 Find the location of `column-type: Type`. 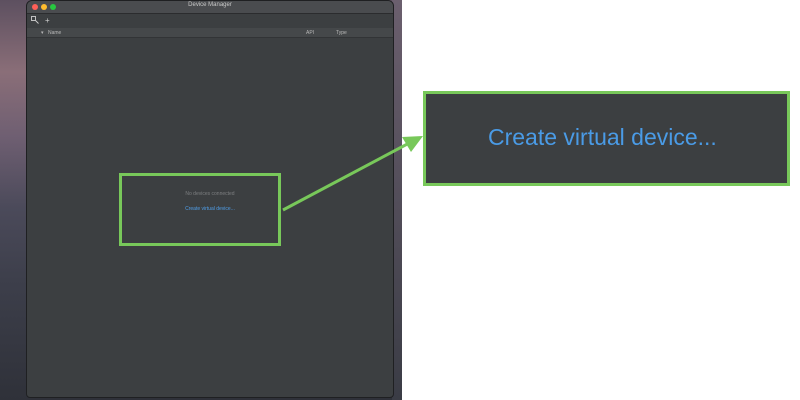

column-type: Type is located at coordinates (341, 33).